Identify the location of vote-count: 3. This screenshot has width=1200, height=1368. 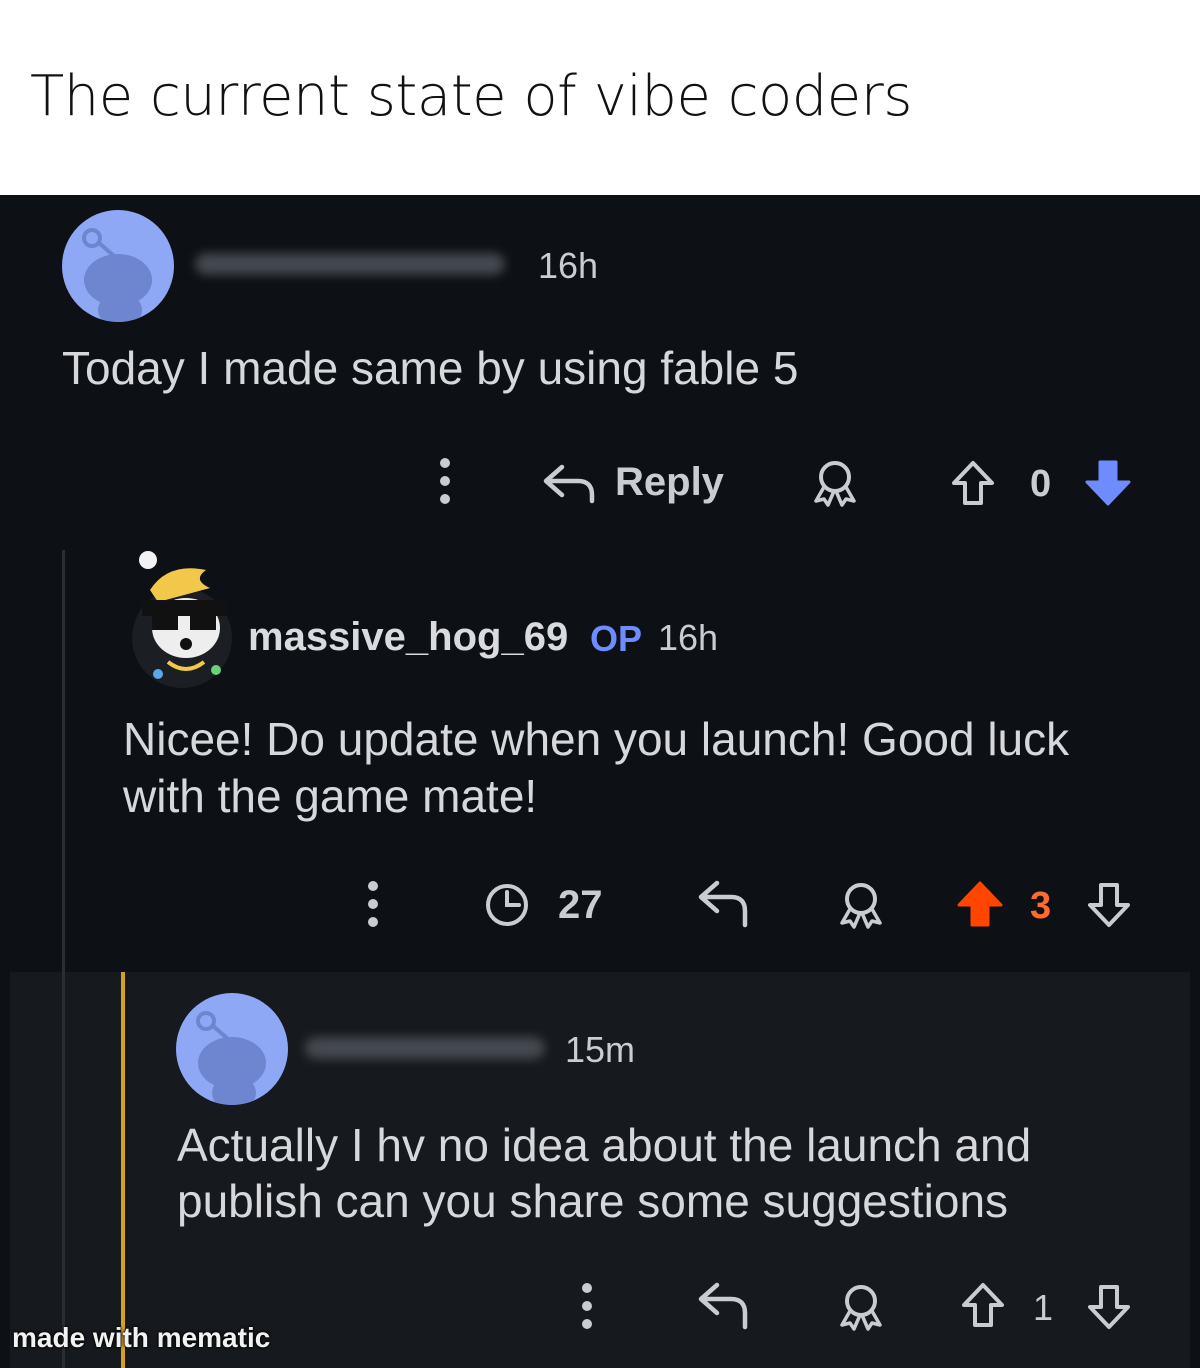
(1041, 906).